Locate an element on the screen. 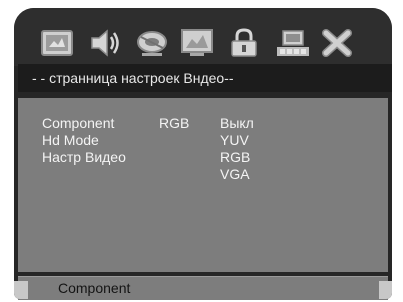  audio-setup-icon is located at coordinates (105, 43).